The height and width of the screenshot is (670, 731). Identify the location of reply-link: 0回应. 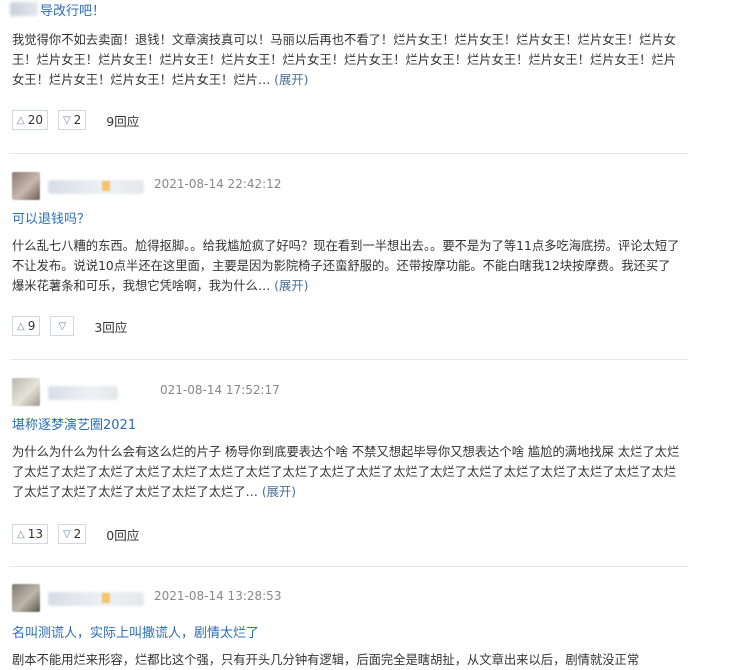
(122, 534).